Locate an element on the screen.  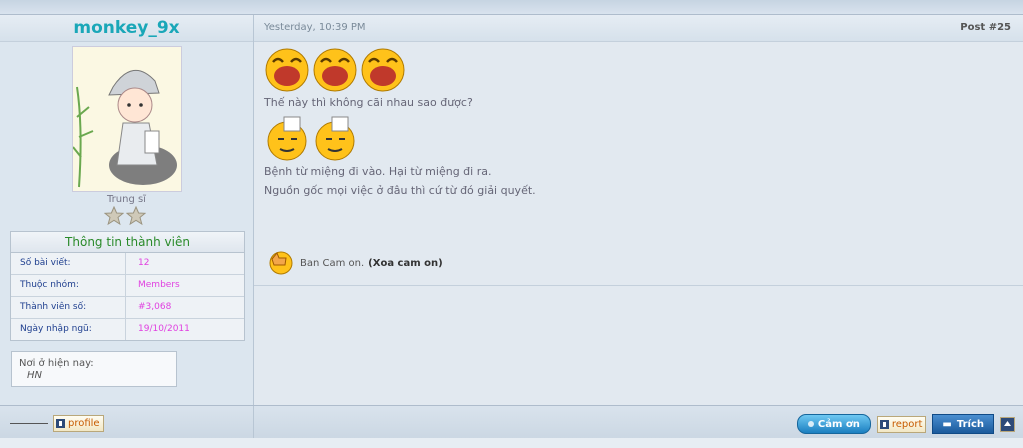
arrow-up-icon is located at coordinates (1007, 423).